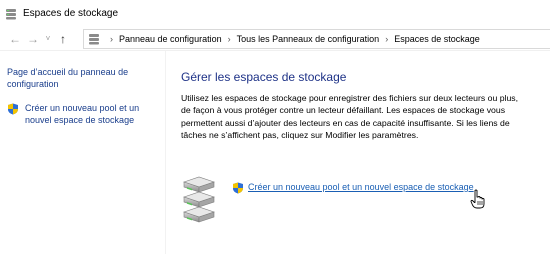 This screenshot has width=550, height=254. I want to click on breadcrumb-all-control-panel-items: Tous les Panneaux de configuration, so click(308, 39).